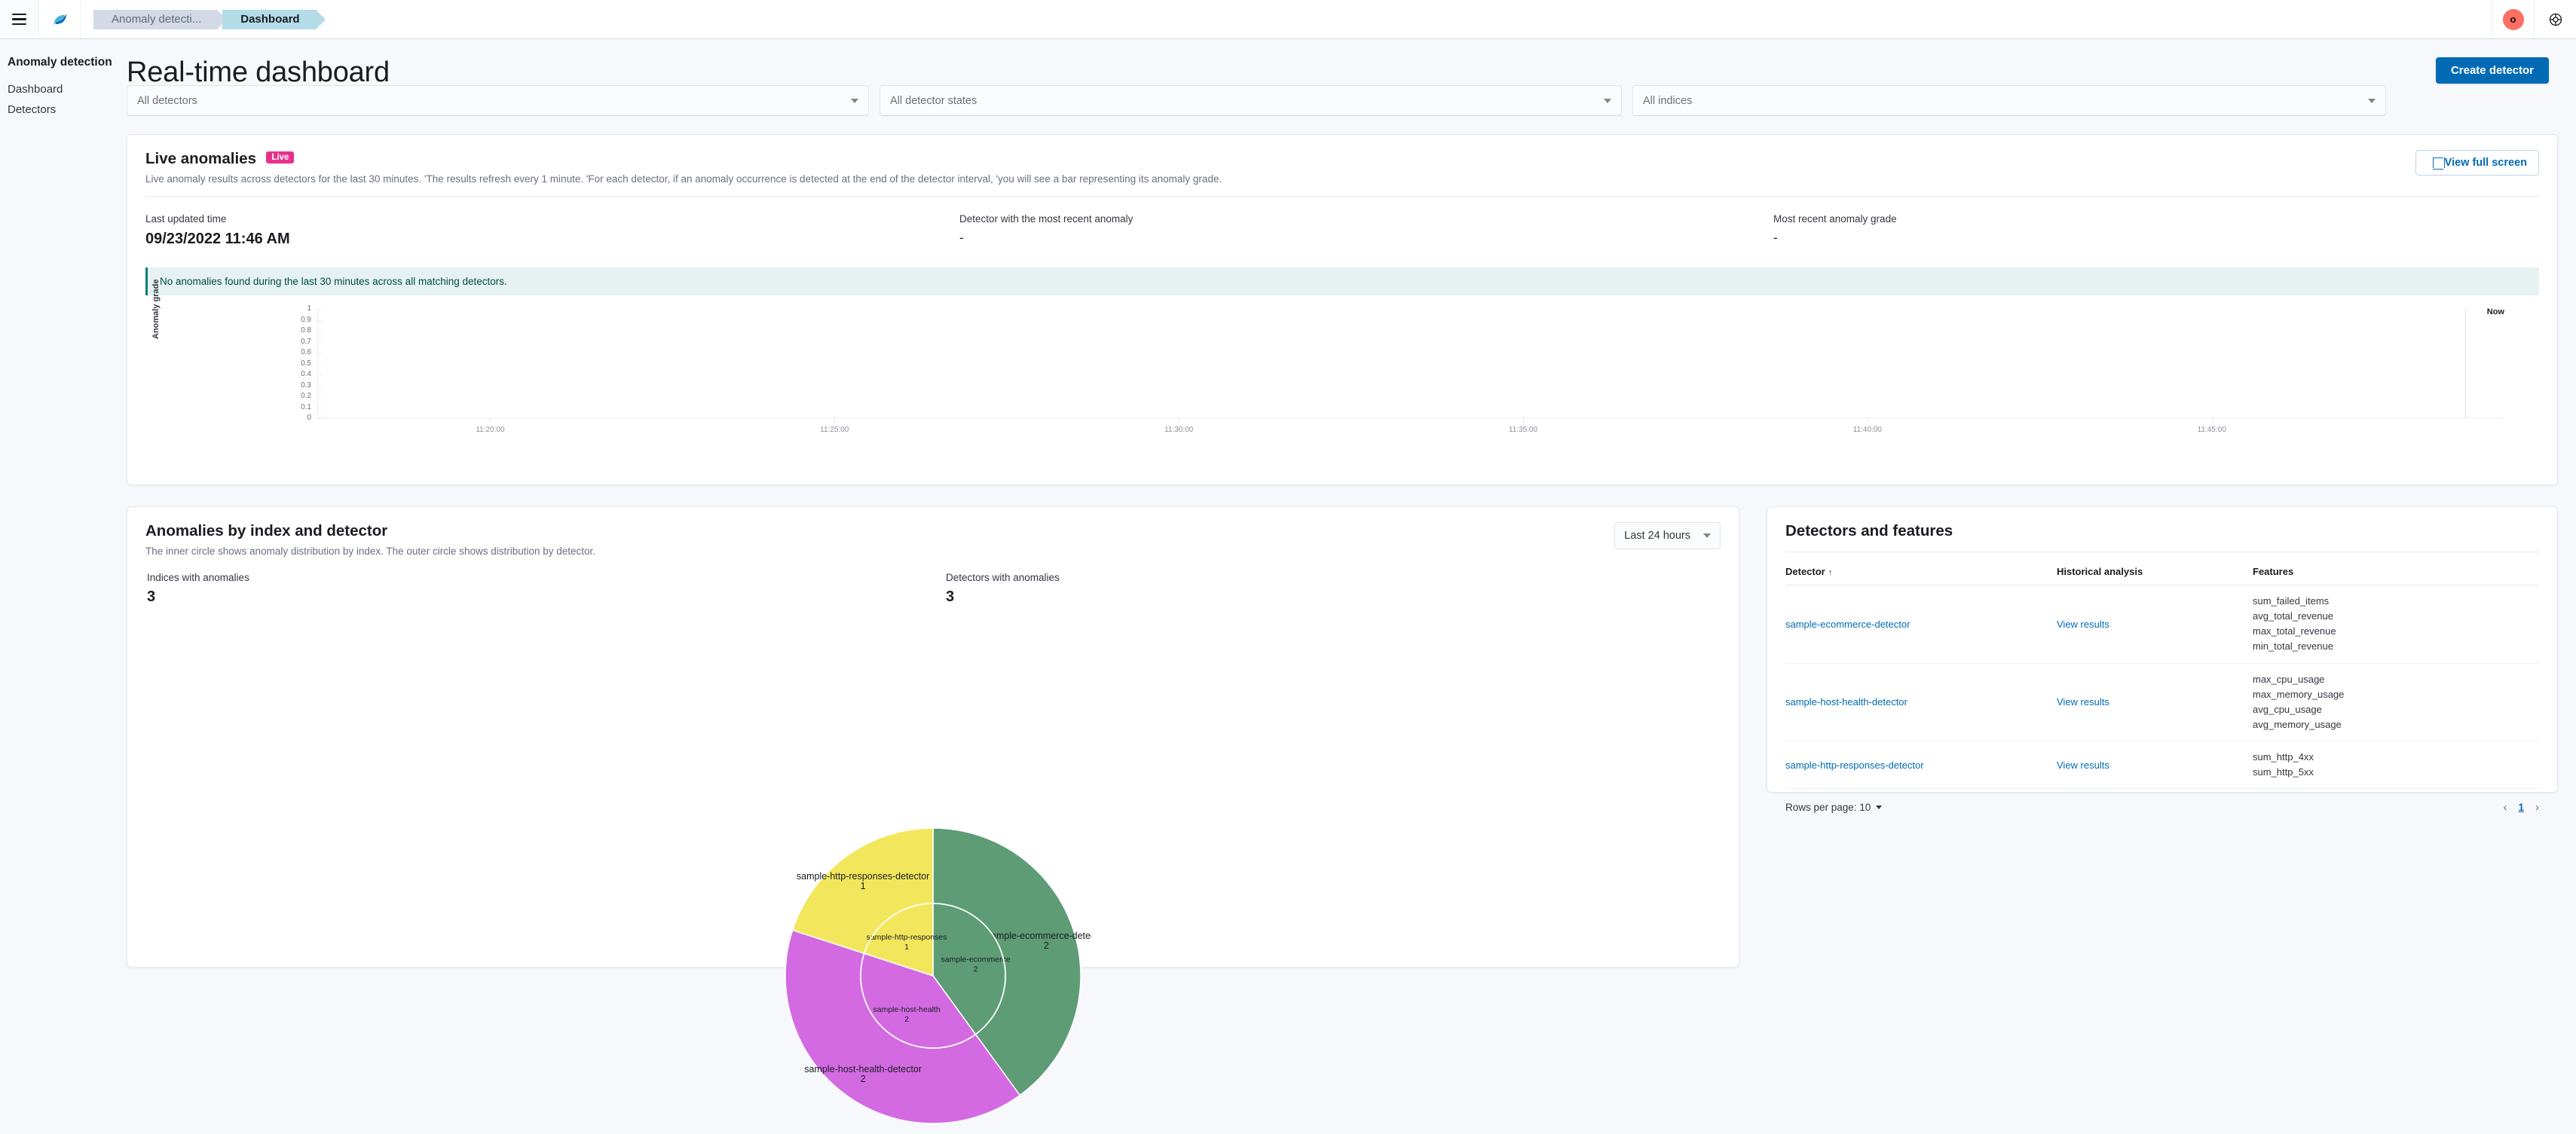  I want to click on feature-name: avg_cpu_usage, so click(2287, 709).